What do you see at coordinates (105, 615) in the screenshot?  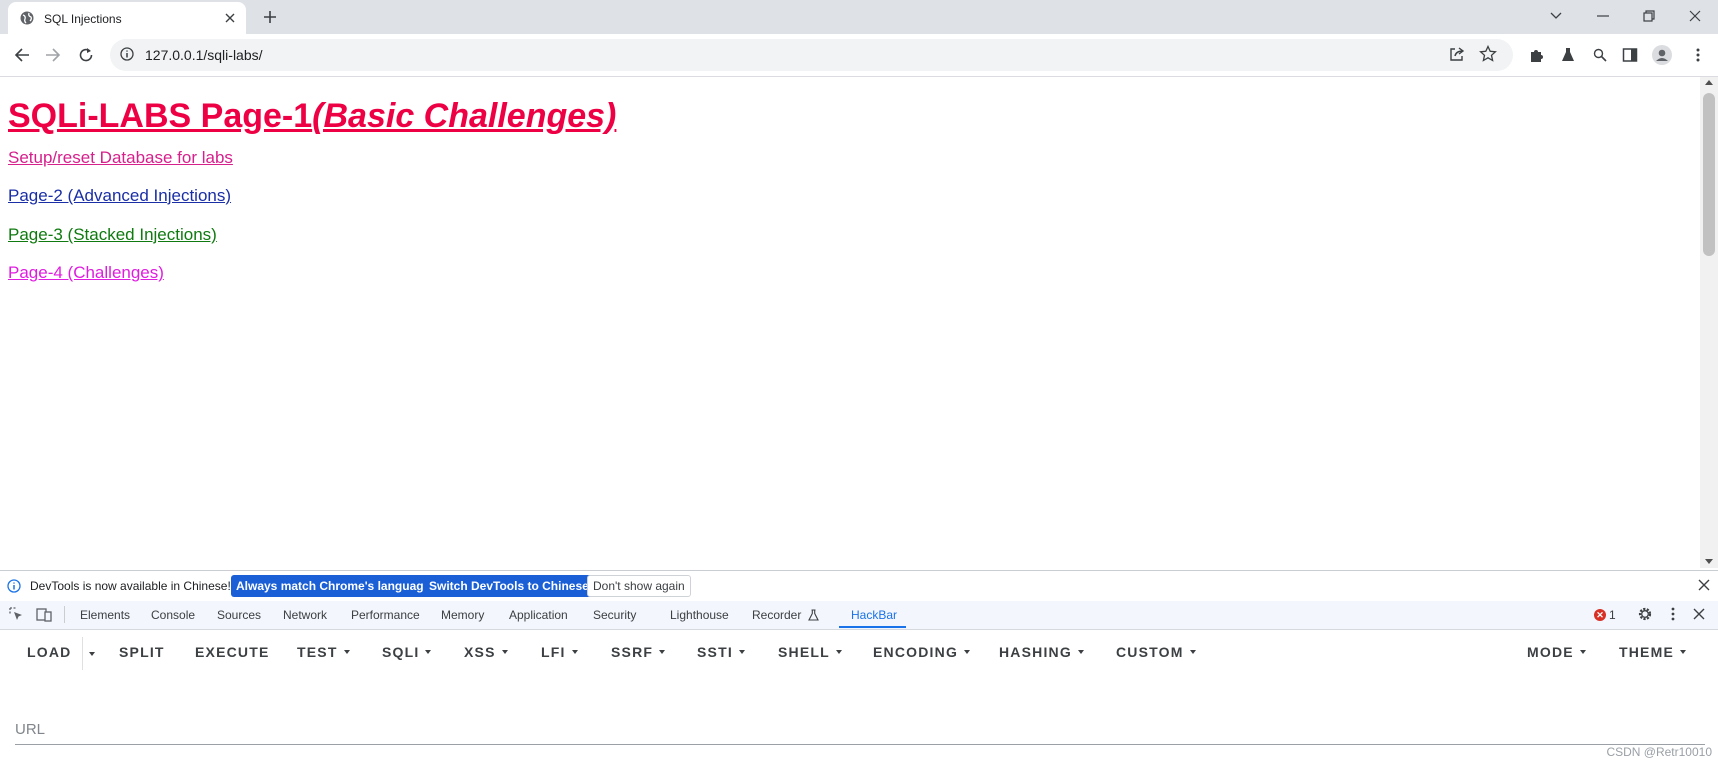 I see `tab-elements: Elements` at bounding box center [105, 615].